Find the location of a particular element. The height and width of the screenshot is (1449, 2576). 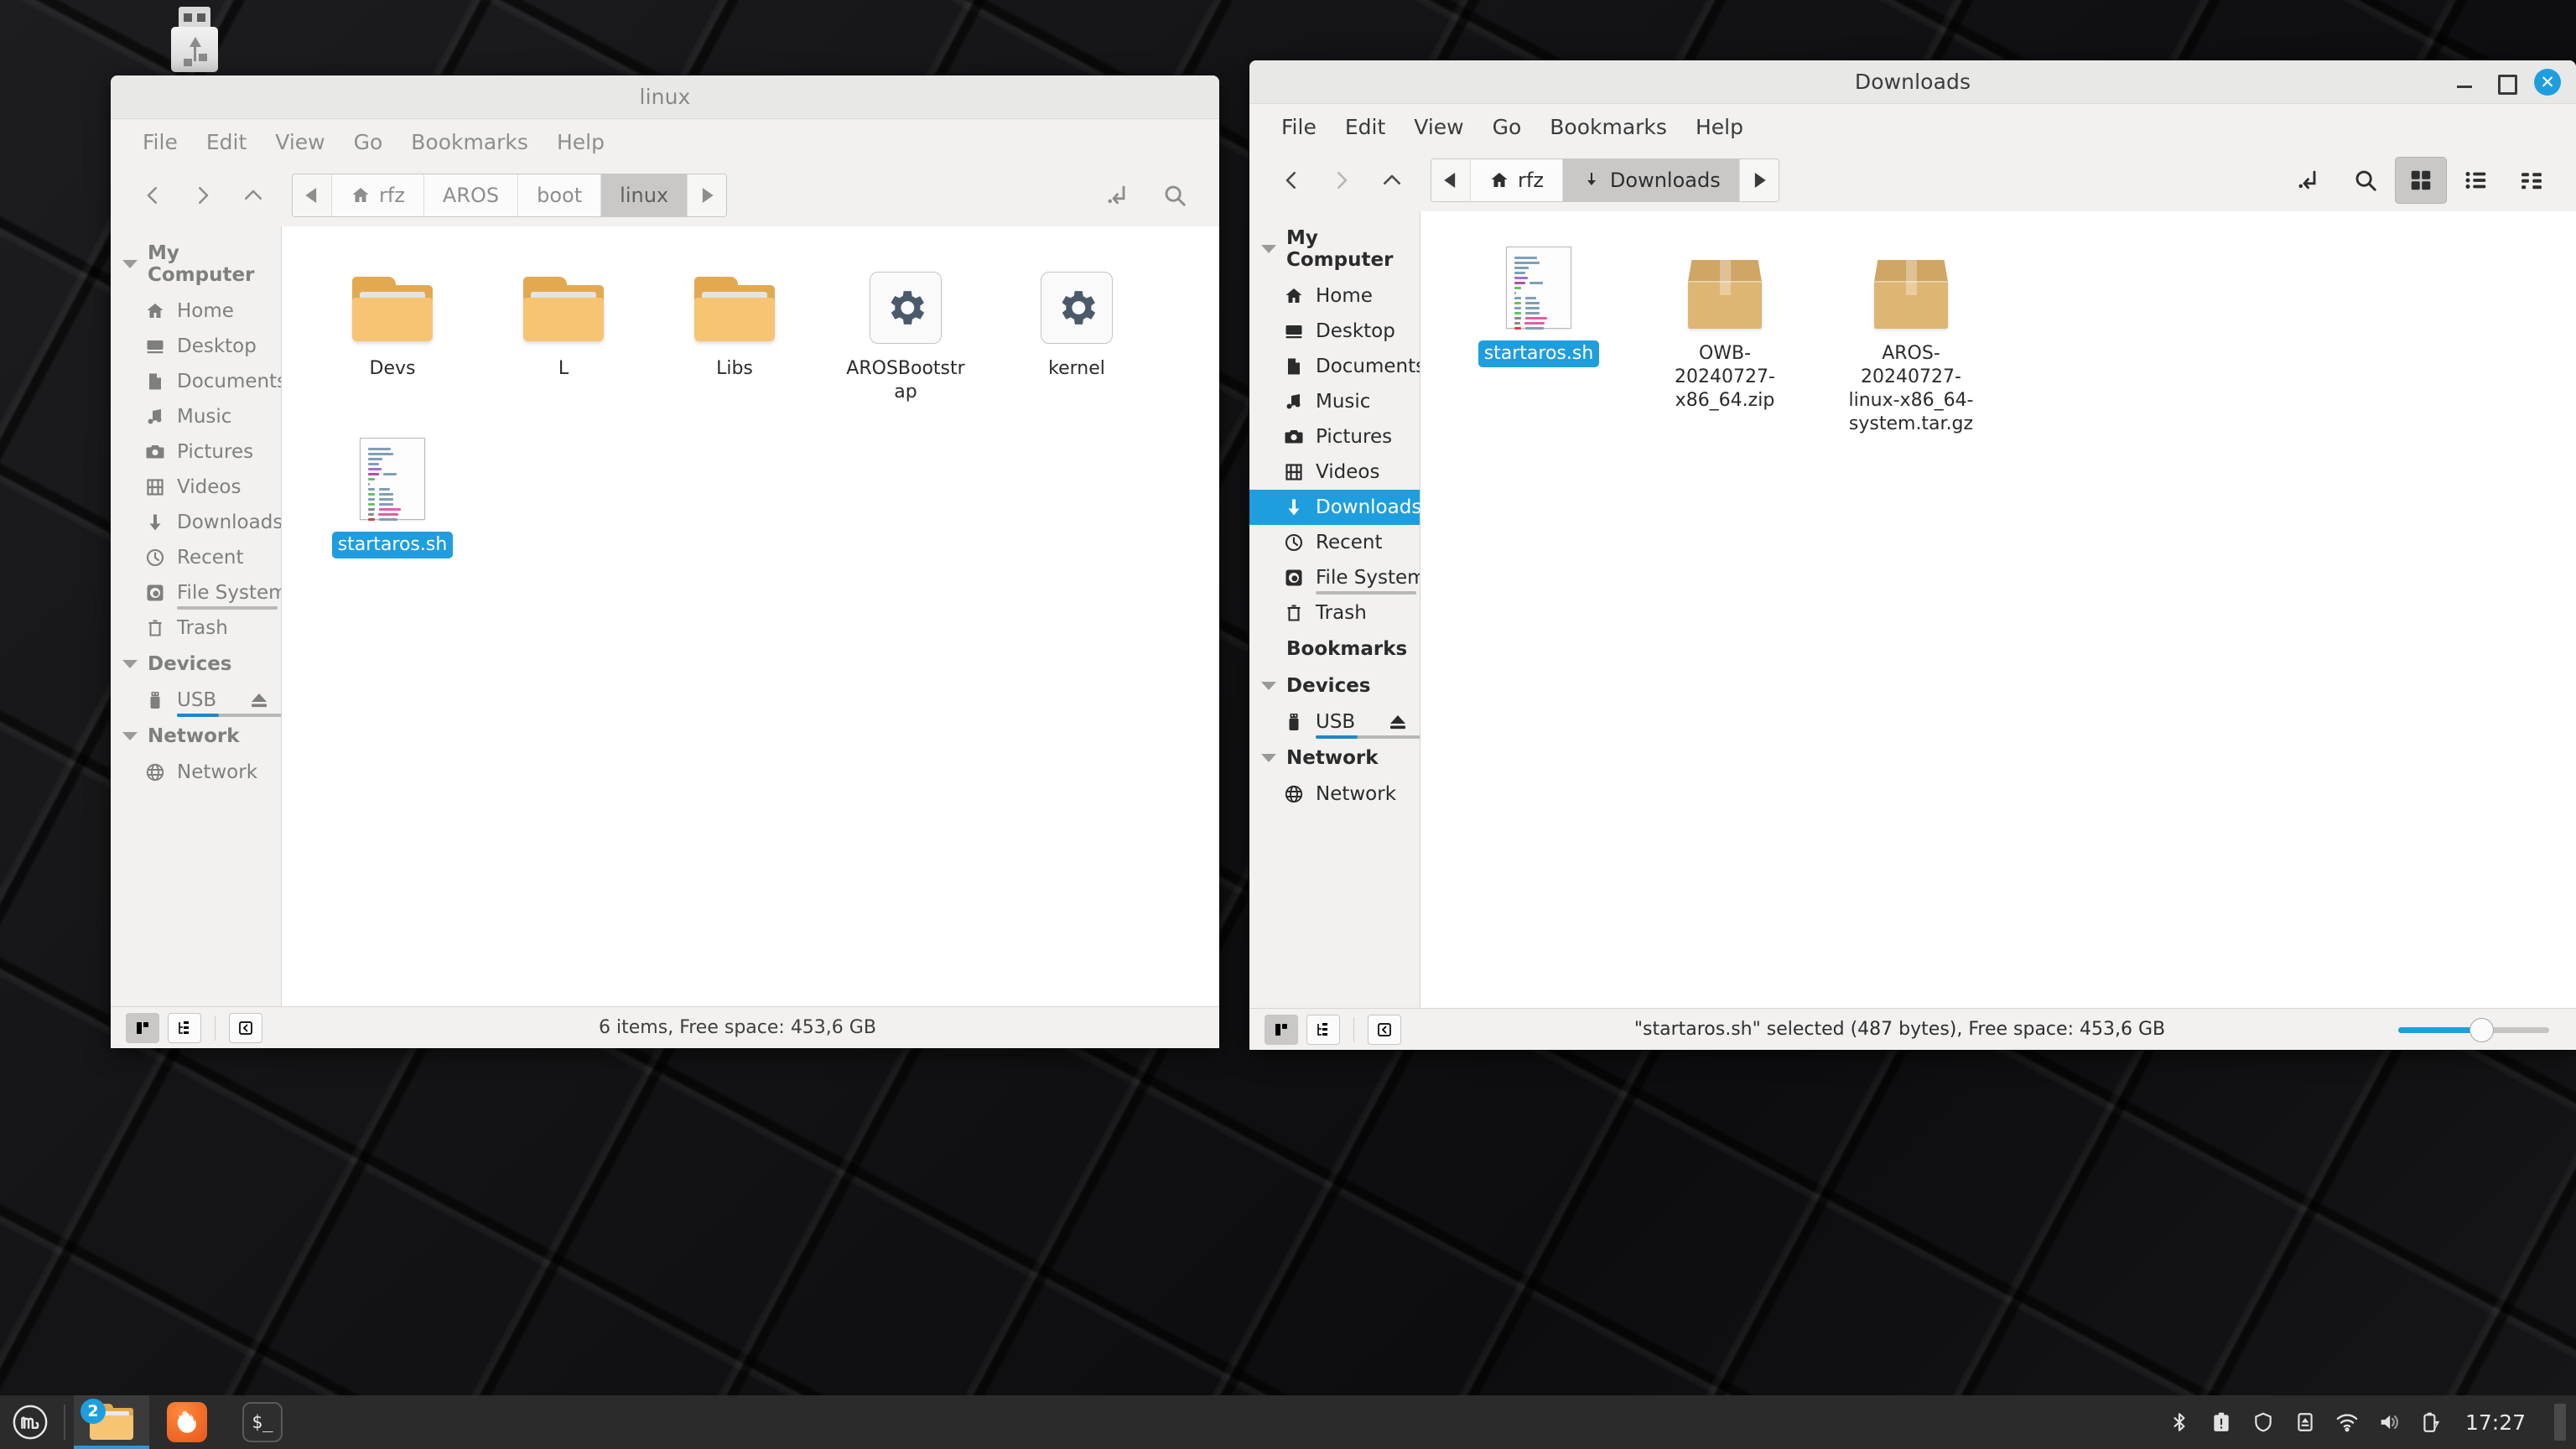

file-item: AROSBootstrap is located at coordinates (905, 328).